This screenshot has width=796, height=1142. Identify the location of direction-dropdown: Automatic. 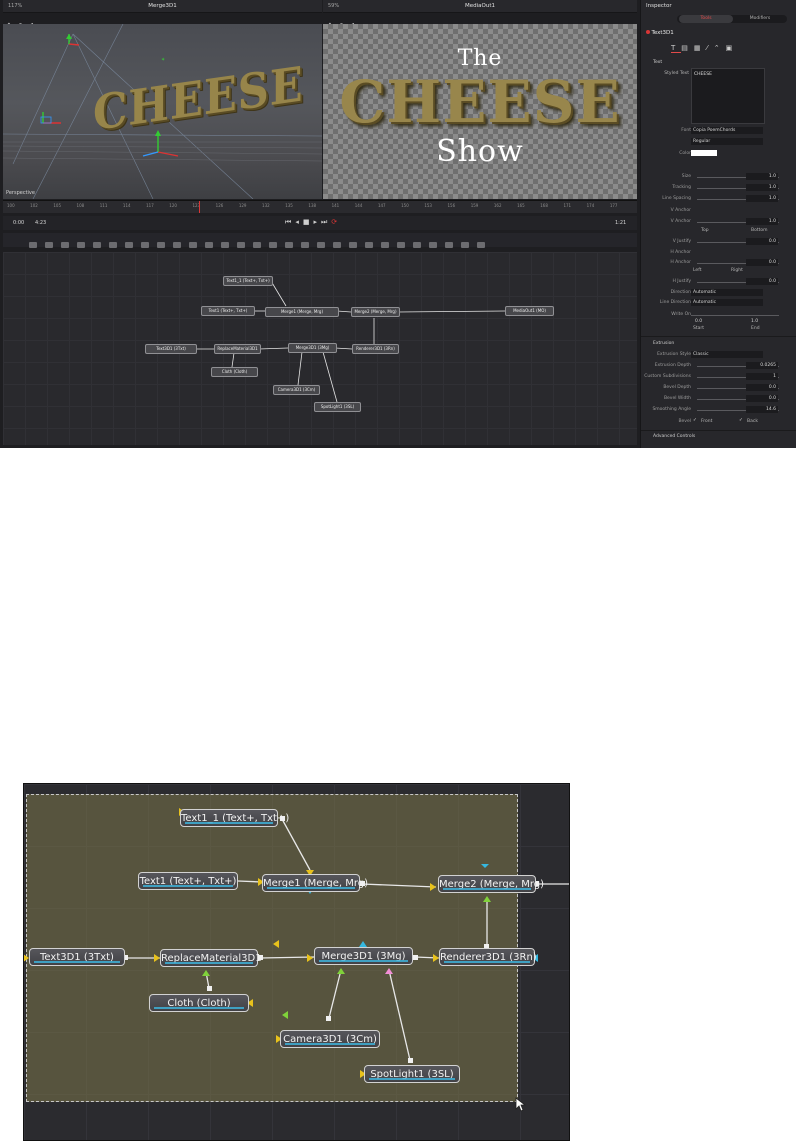
(727, 292).